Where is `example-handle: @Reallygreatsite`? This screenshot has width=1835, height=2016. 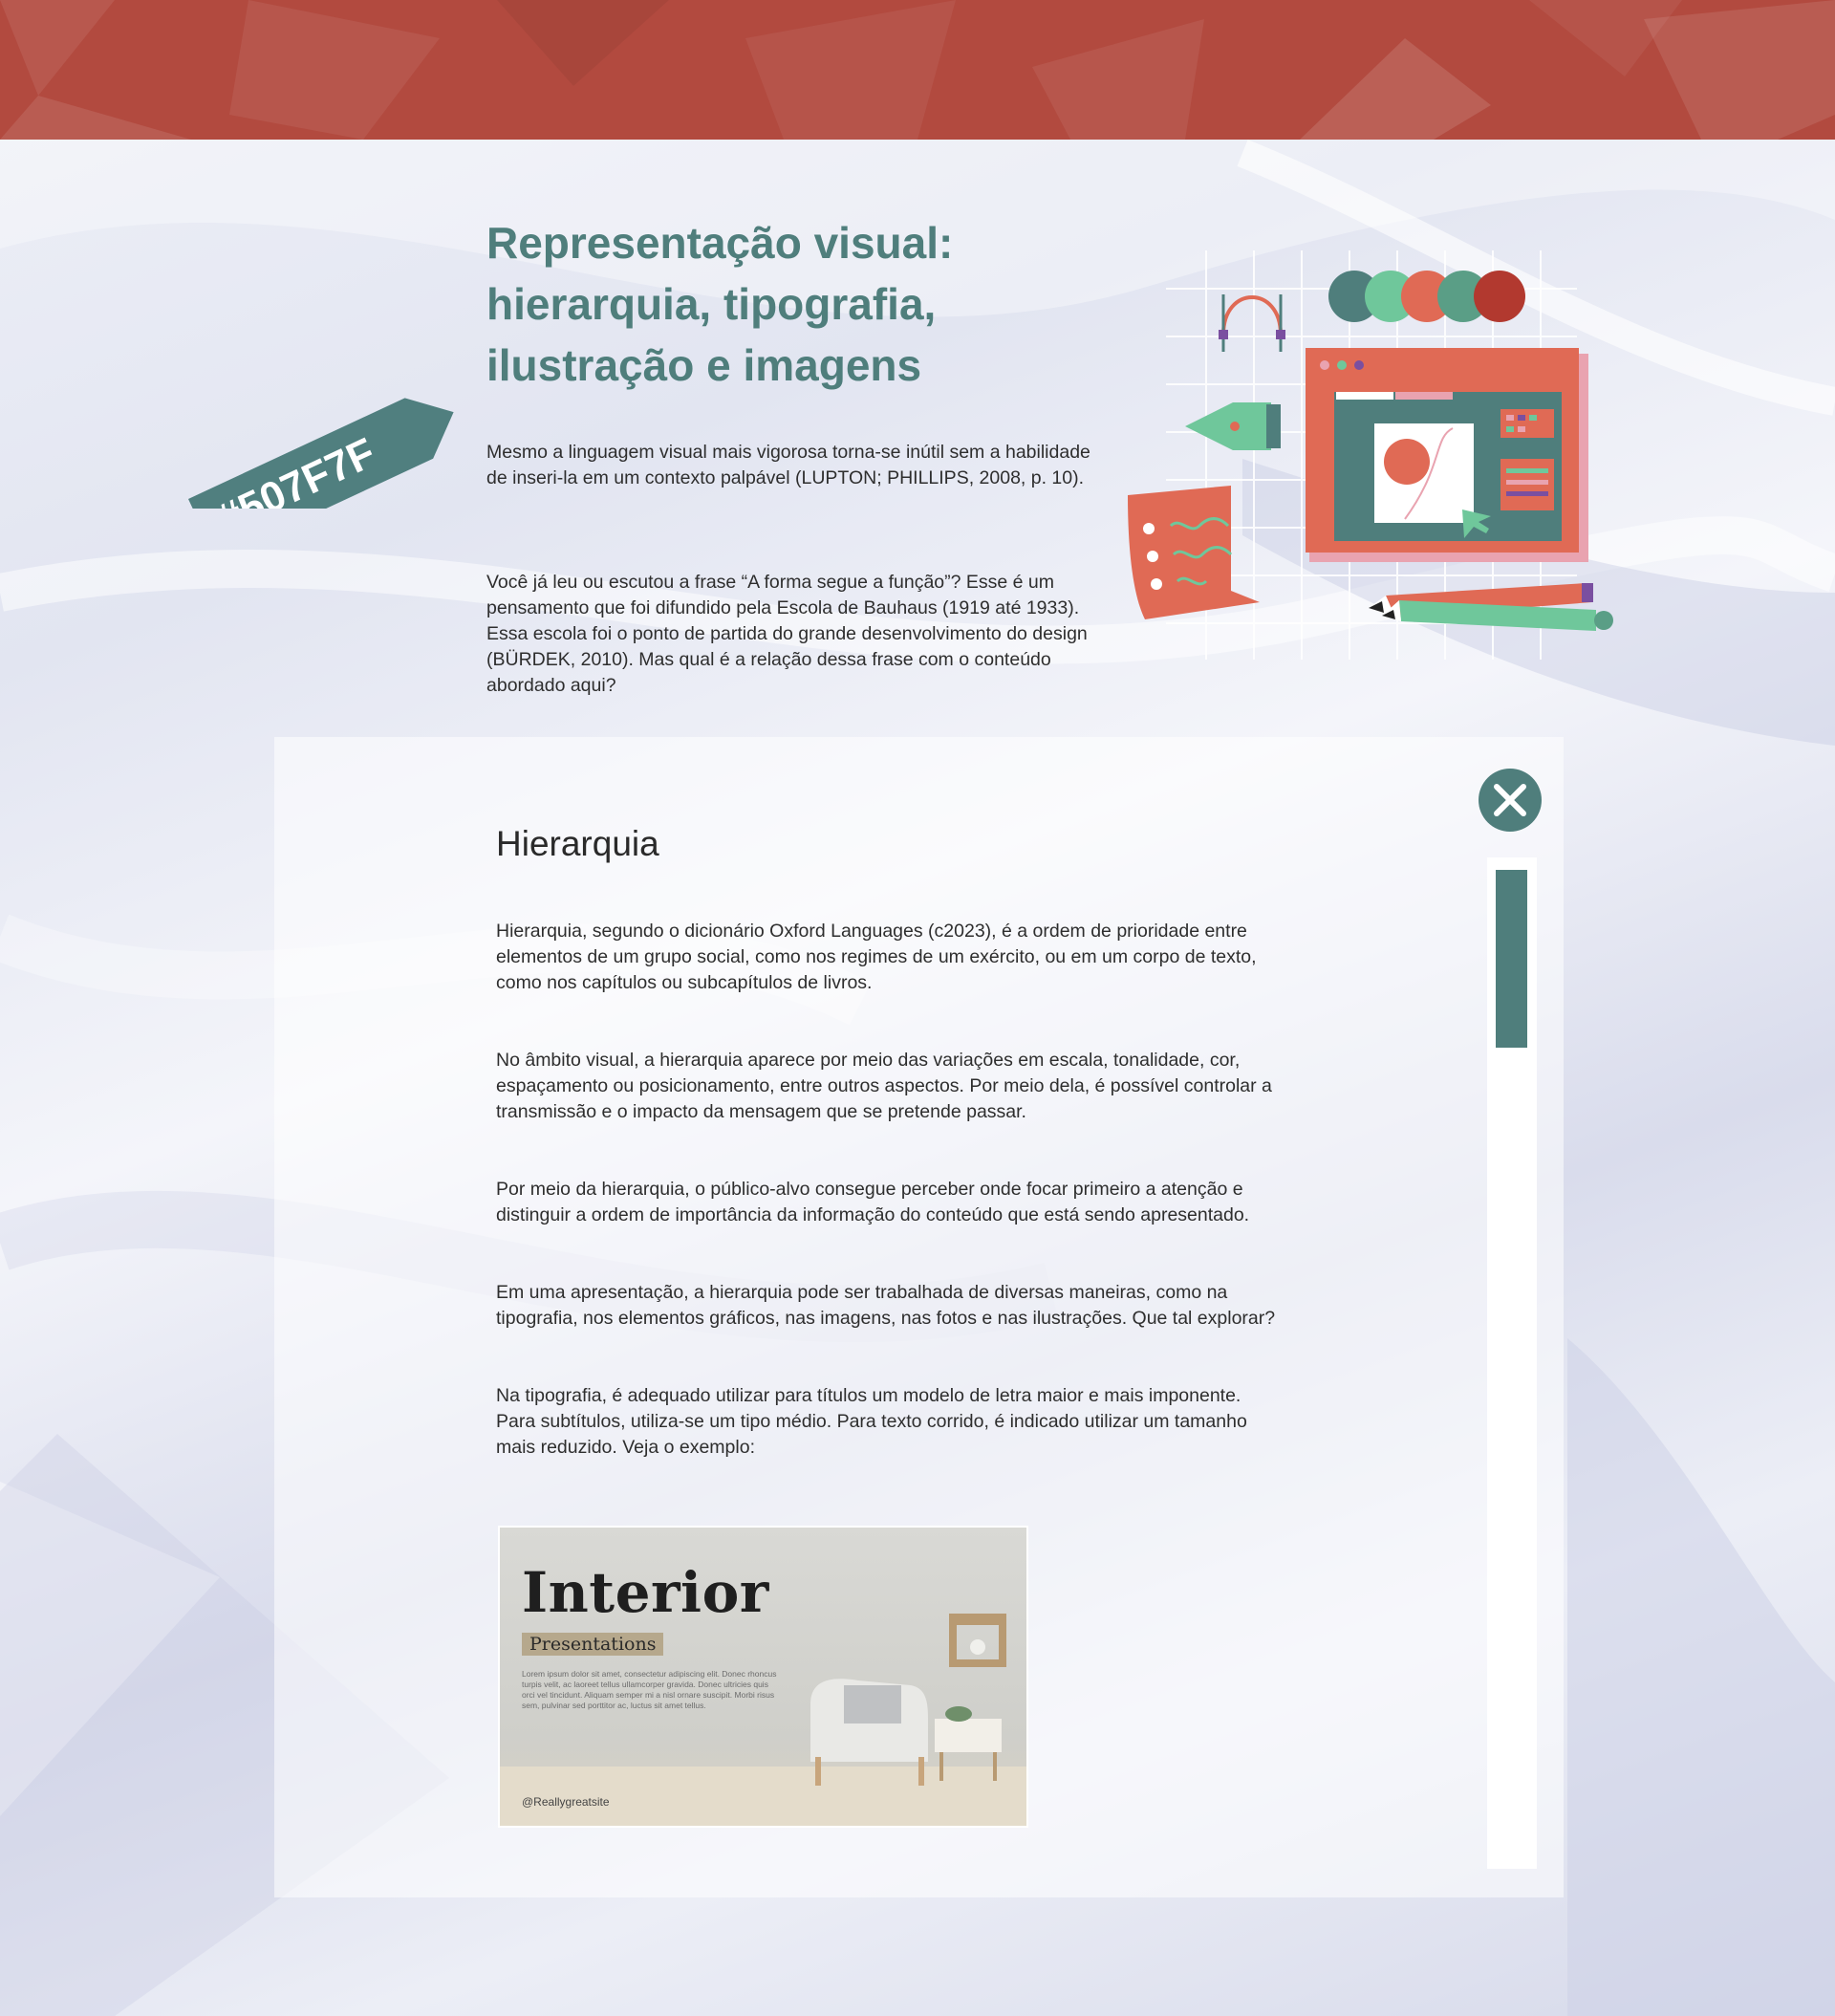
example-handle: @Reallygreatsite is located at coordinates (566, 1802).